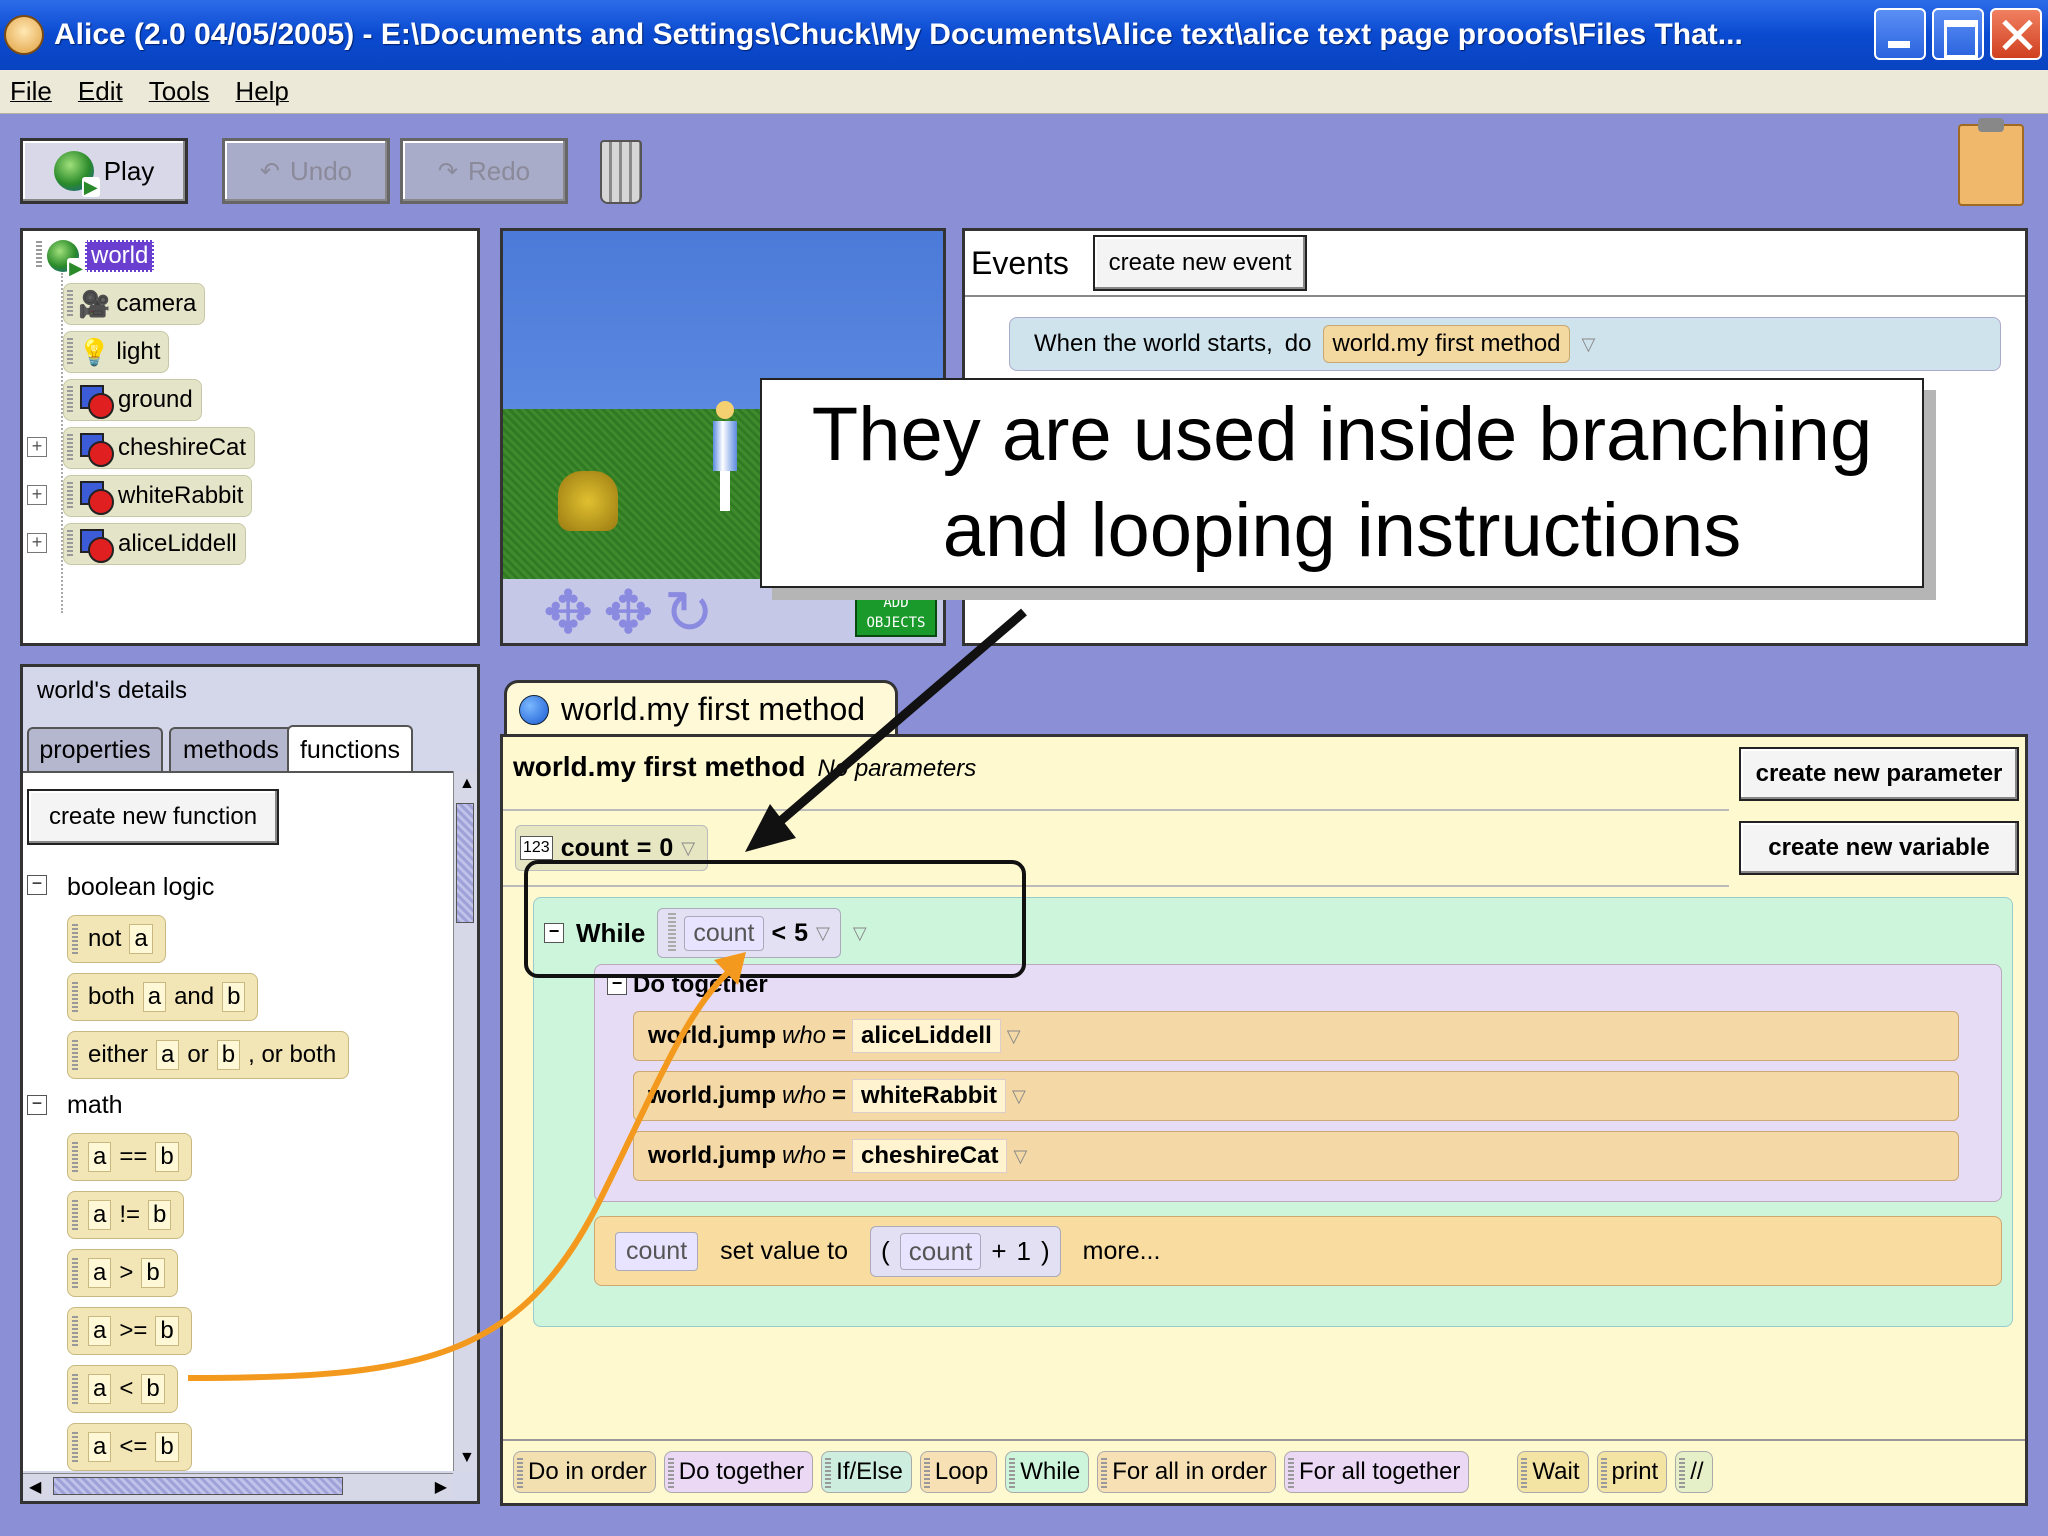  I want to click on create-new-variable-button: create new variable, so click(1879, 848).